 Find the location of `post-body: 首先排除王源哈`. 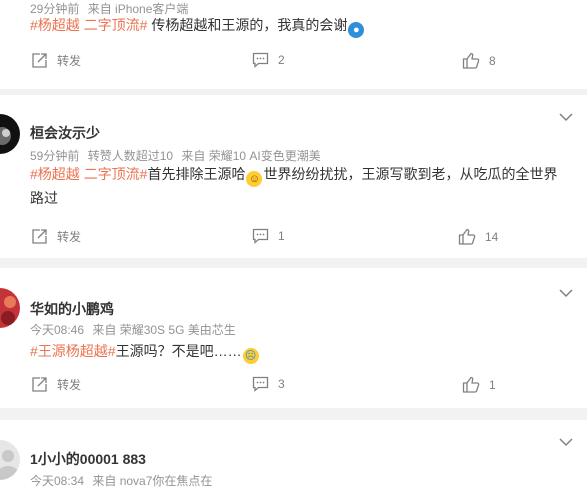

post-body: 首先排除王源哈 is located at coordinates (196, 174).